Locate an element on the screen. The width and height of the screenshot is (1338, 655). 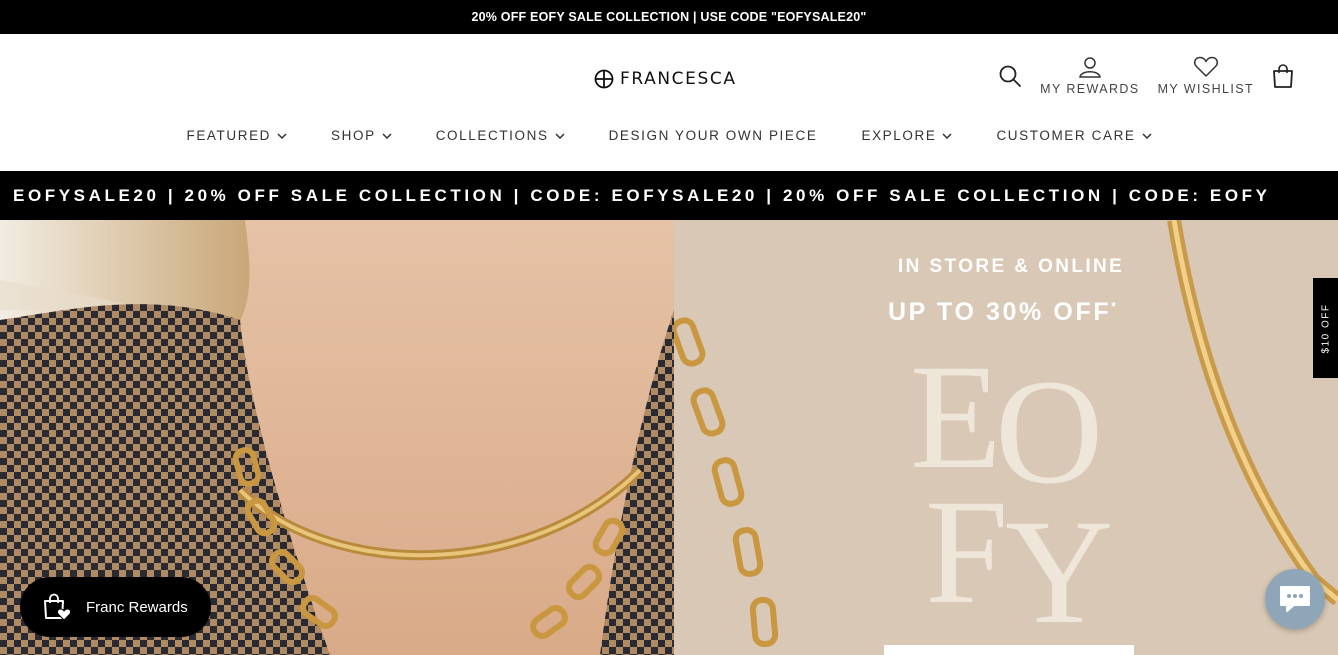
nav-explore-label: EXPLORE is located at coordinates (899, 135).